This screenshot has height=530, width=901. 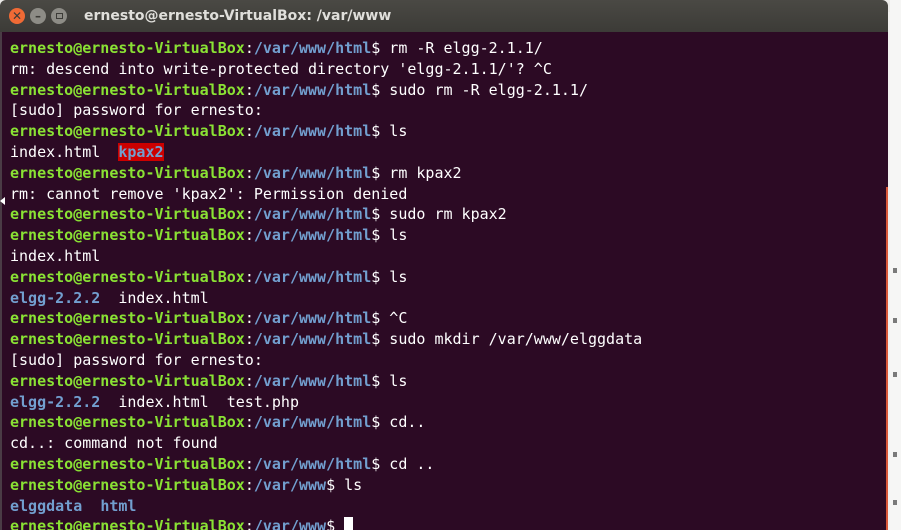 I want to click on directory-name: elggdata, so click(x=46, y=505).